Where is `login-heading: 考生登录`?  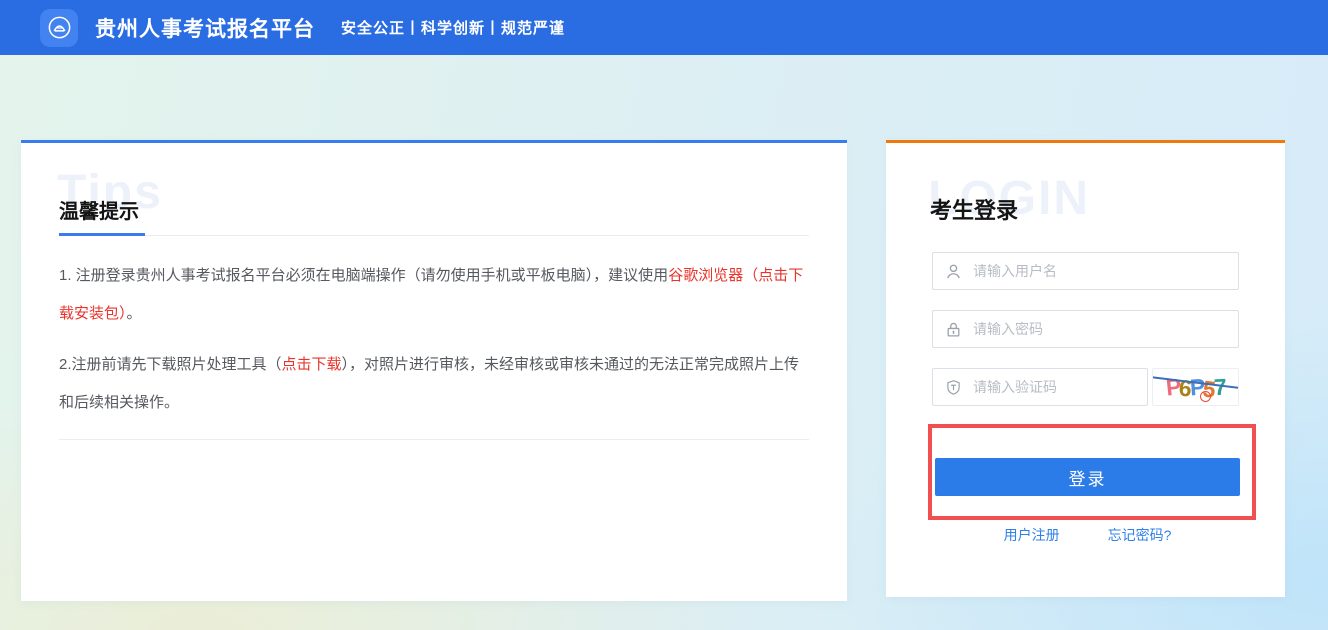
login-heading: 考生登录 is located at coordinates (974, 210).